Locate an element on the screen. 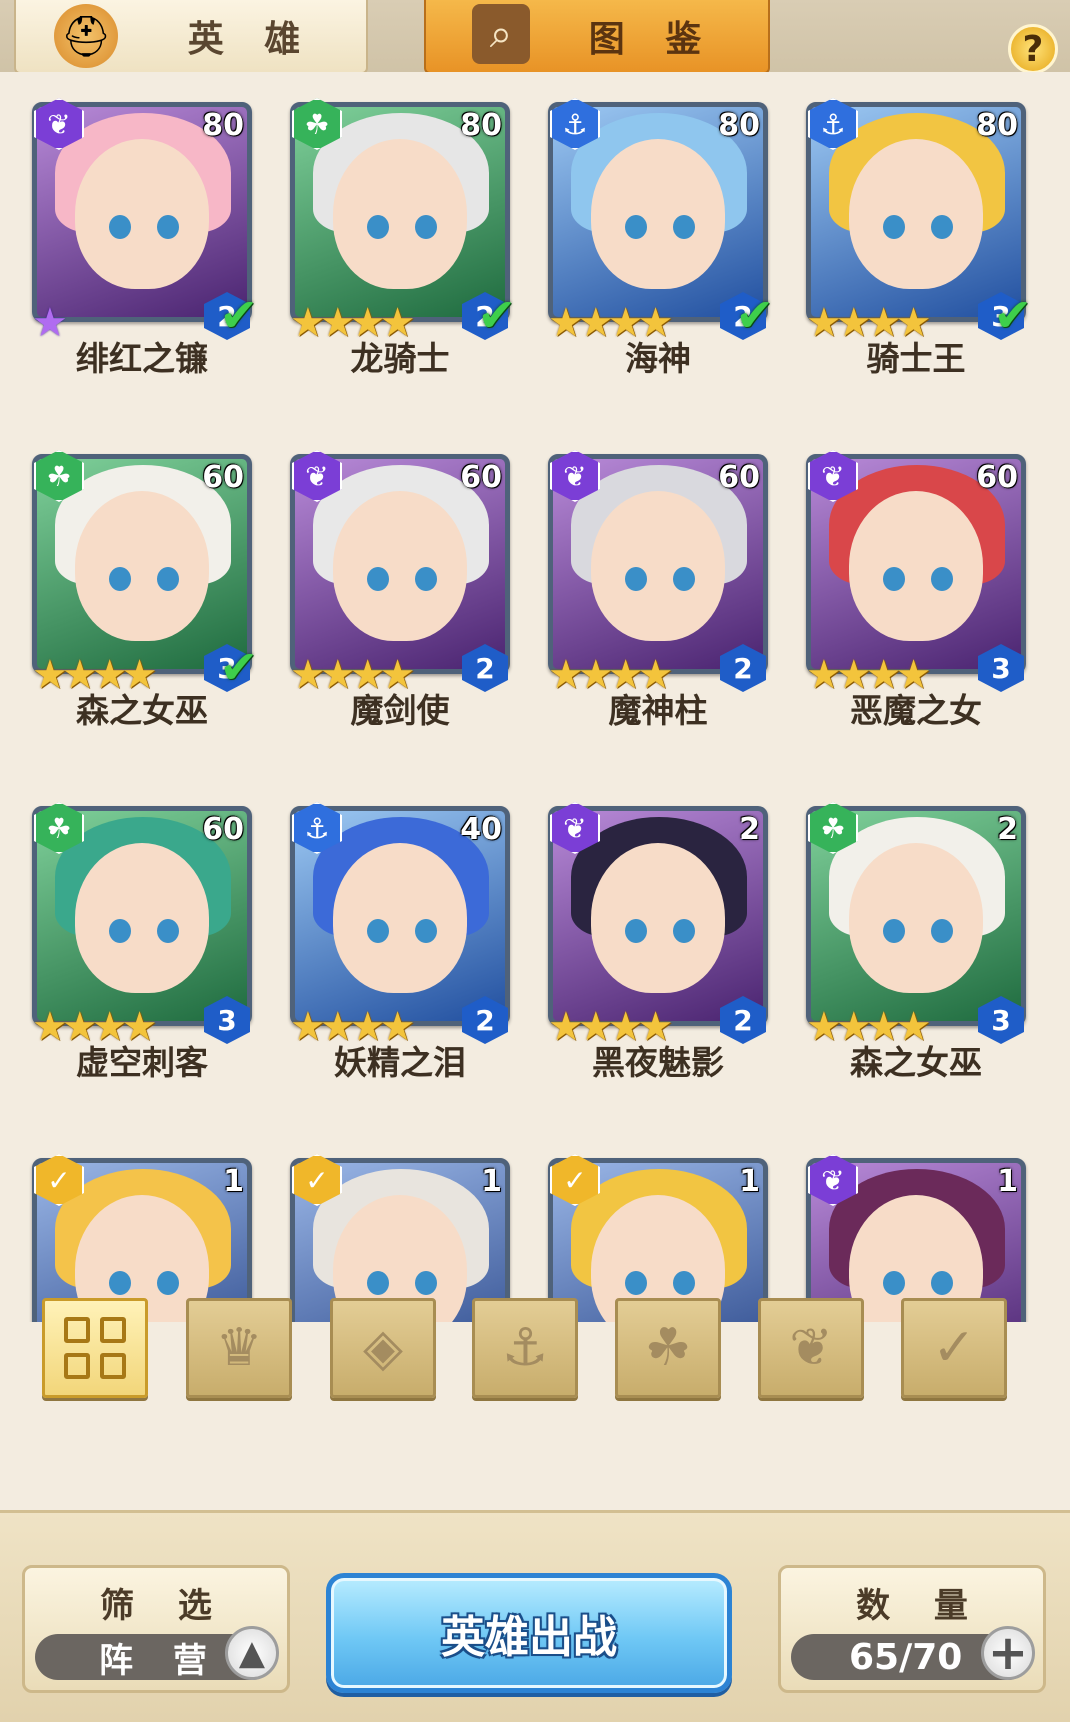 This screenshot has width=1070, height=1722. demon-faction-icon: ❦ is located at coordinates (811, 1348).